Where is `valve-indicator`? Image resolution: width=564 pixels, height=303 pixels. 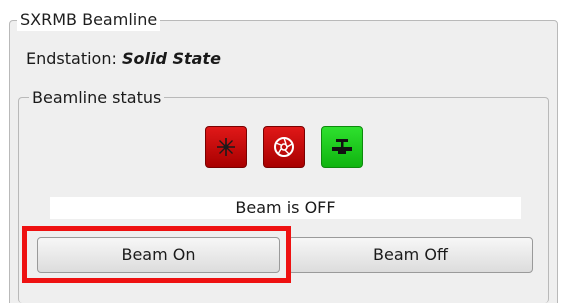
valve-indicator is located at coordinates (342, 147).